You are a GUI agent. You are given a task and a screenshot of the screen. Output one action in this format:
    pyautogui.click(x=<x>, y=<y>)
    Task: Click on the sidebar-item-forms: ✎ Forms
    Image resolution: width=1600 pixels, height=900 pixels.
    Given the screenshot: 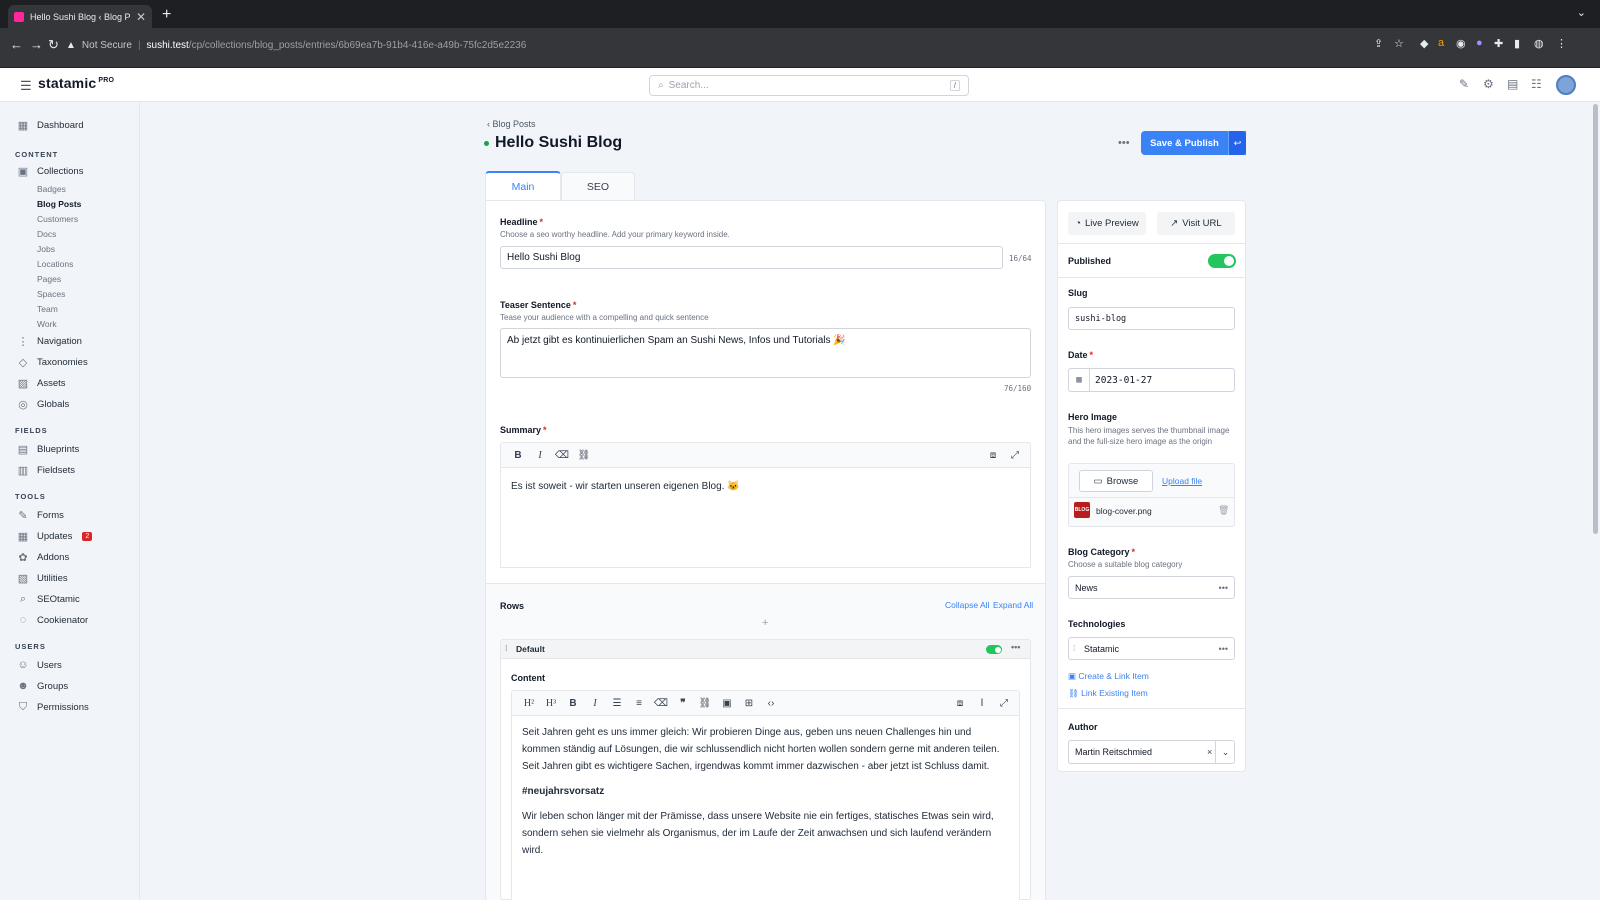 What is the action you would take?
    pyautogui.click(x=40, y=515)
    